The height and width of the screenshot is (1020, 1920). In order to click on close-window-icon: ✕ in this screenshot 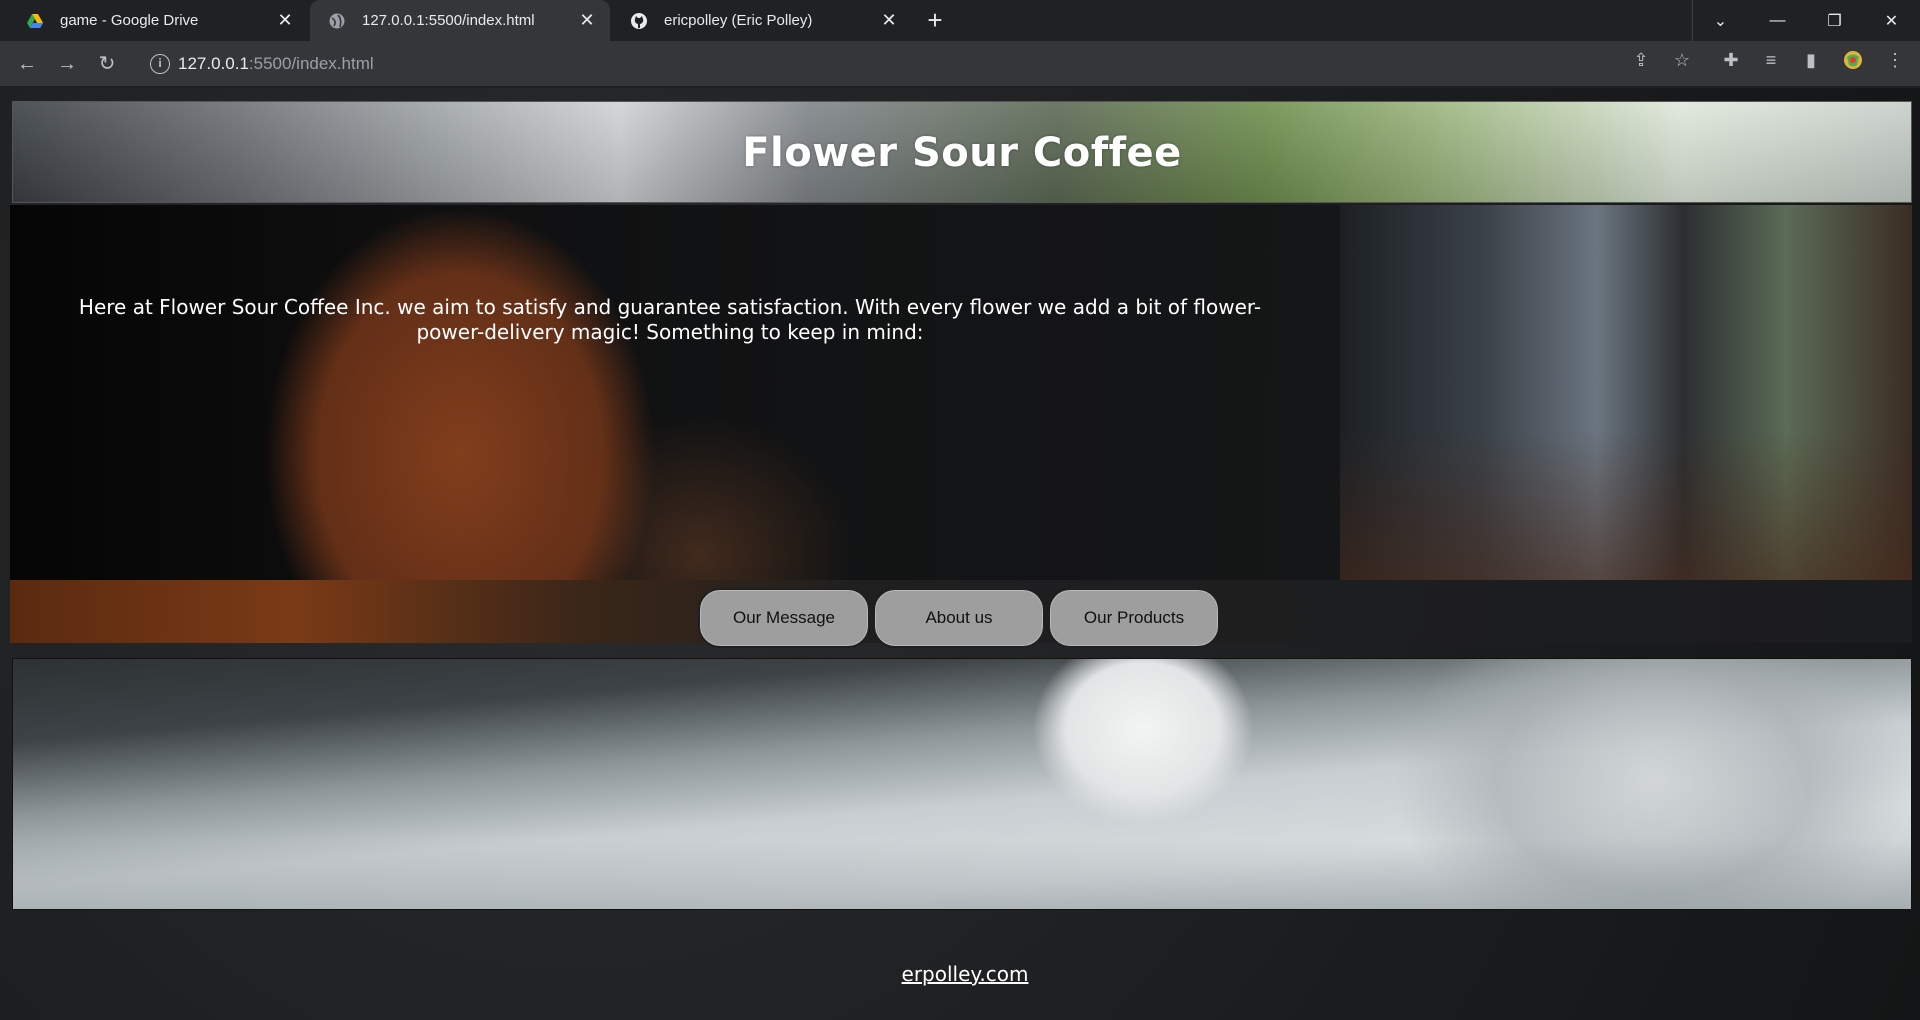, I will do `click(1891, 20)`.